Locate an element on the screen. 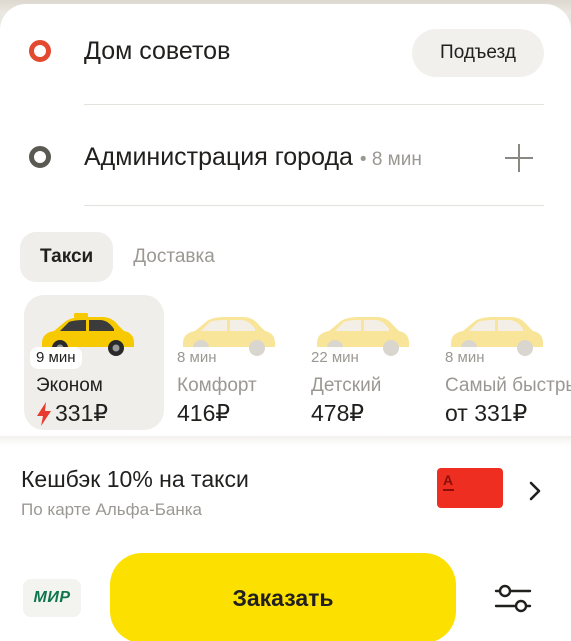 The height and width of the screenshot is (641, 571). tariff-price: от 331₽ is located at coordinates (486, 413).